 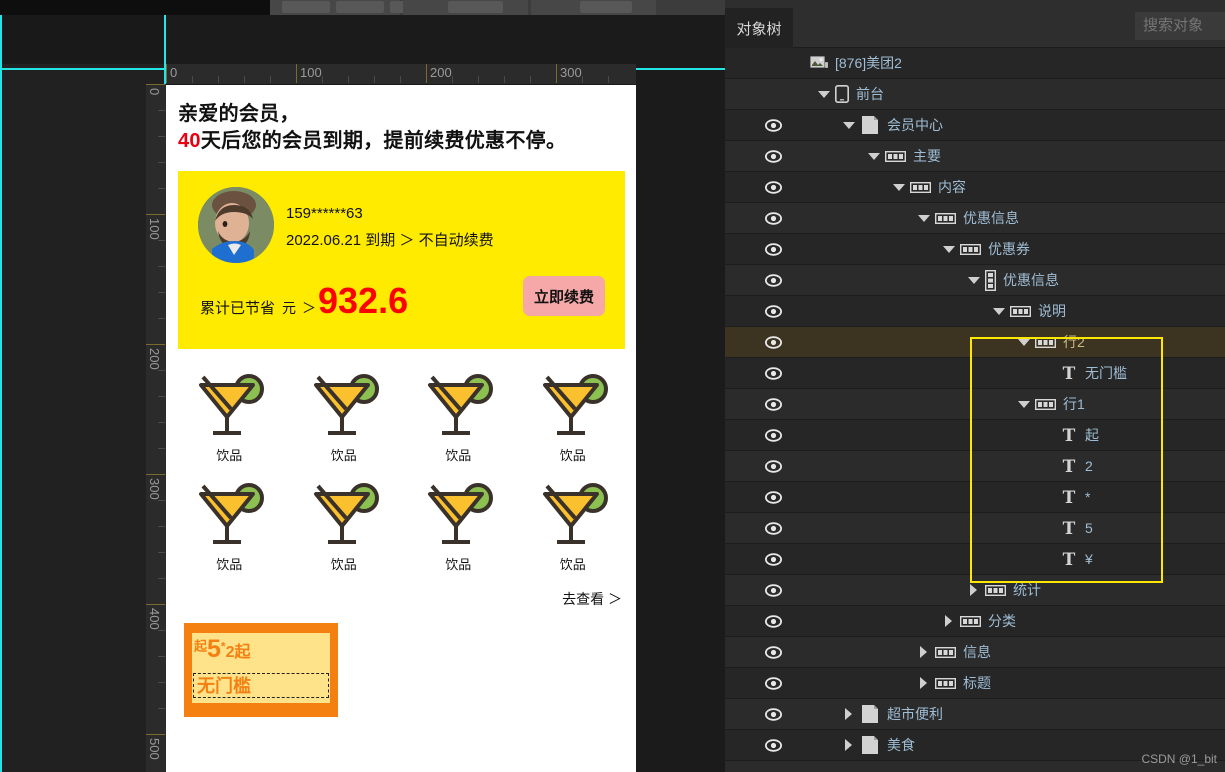 What do you see at coordinates (571, 72) in the screenshot?
I see `ruler-h-label-300: 300` at bounding box center [571, 72].